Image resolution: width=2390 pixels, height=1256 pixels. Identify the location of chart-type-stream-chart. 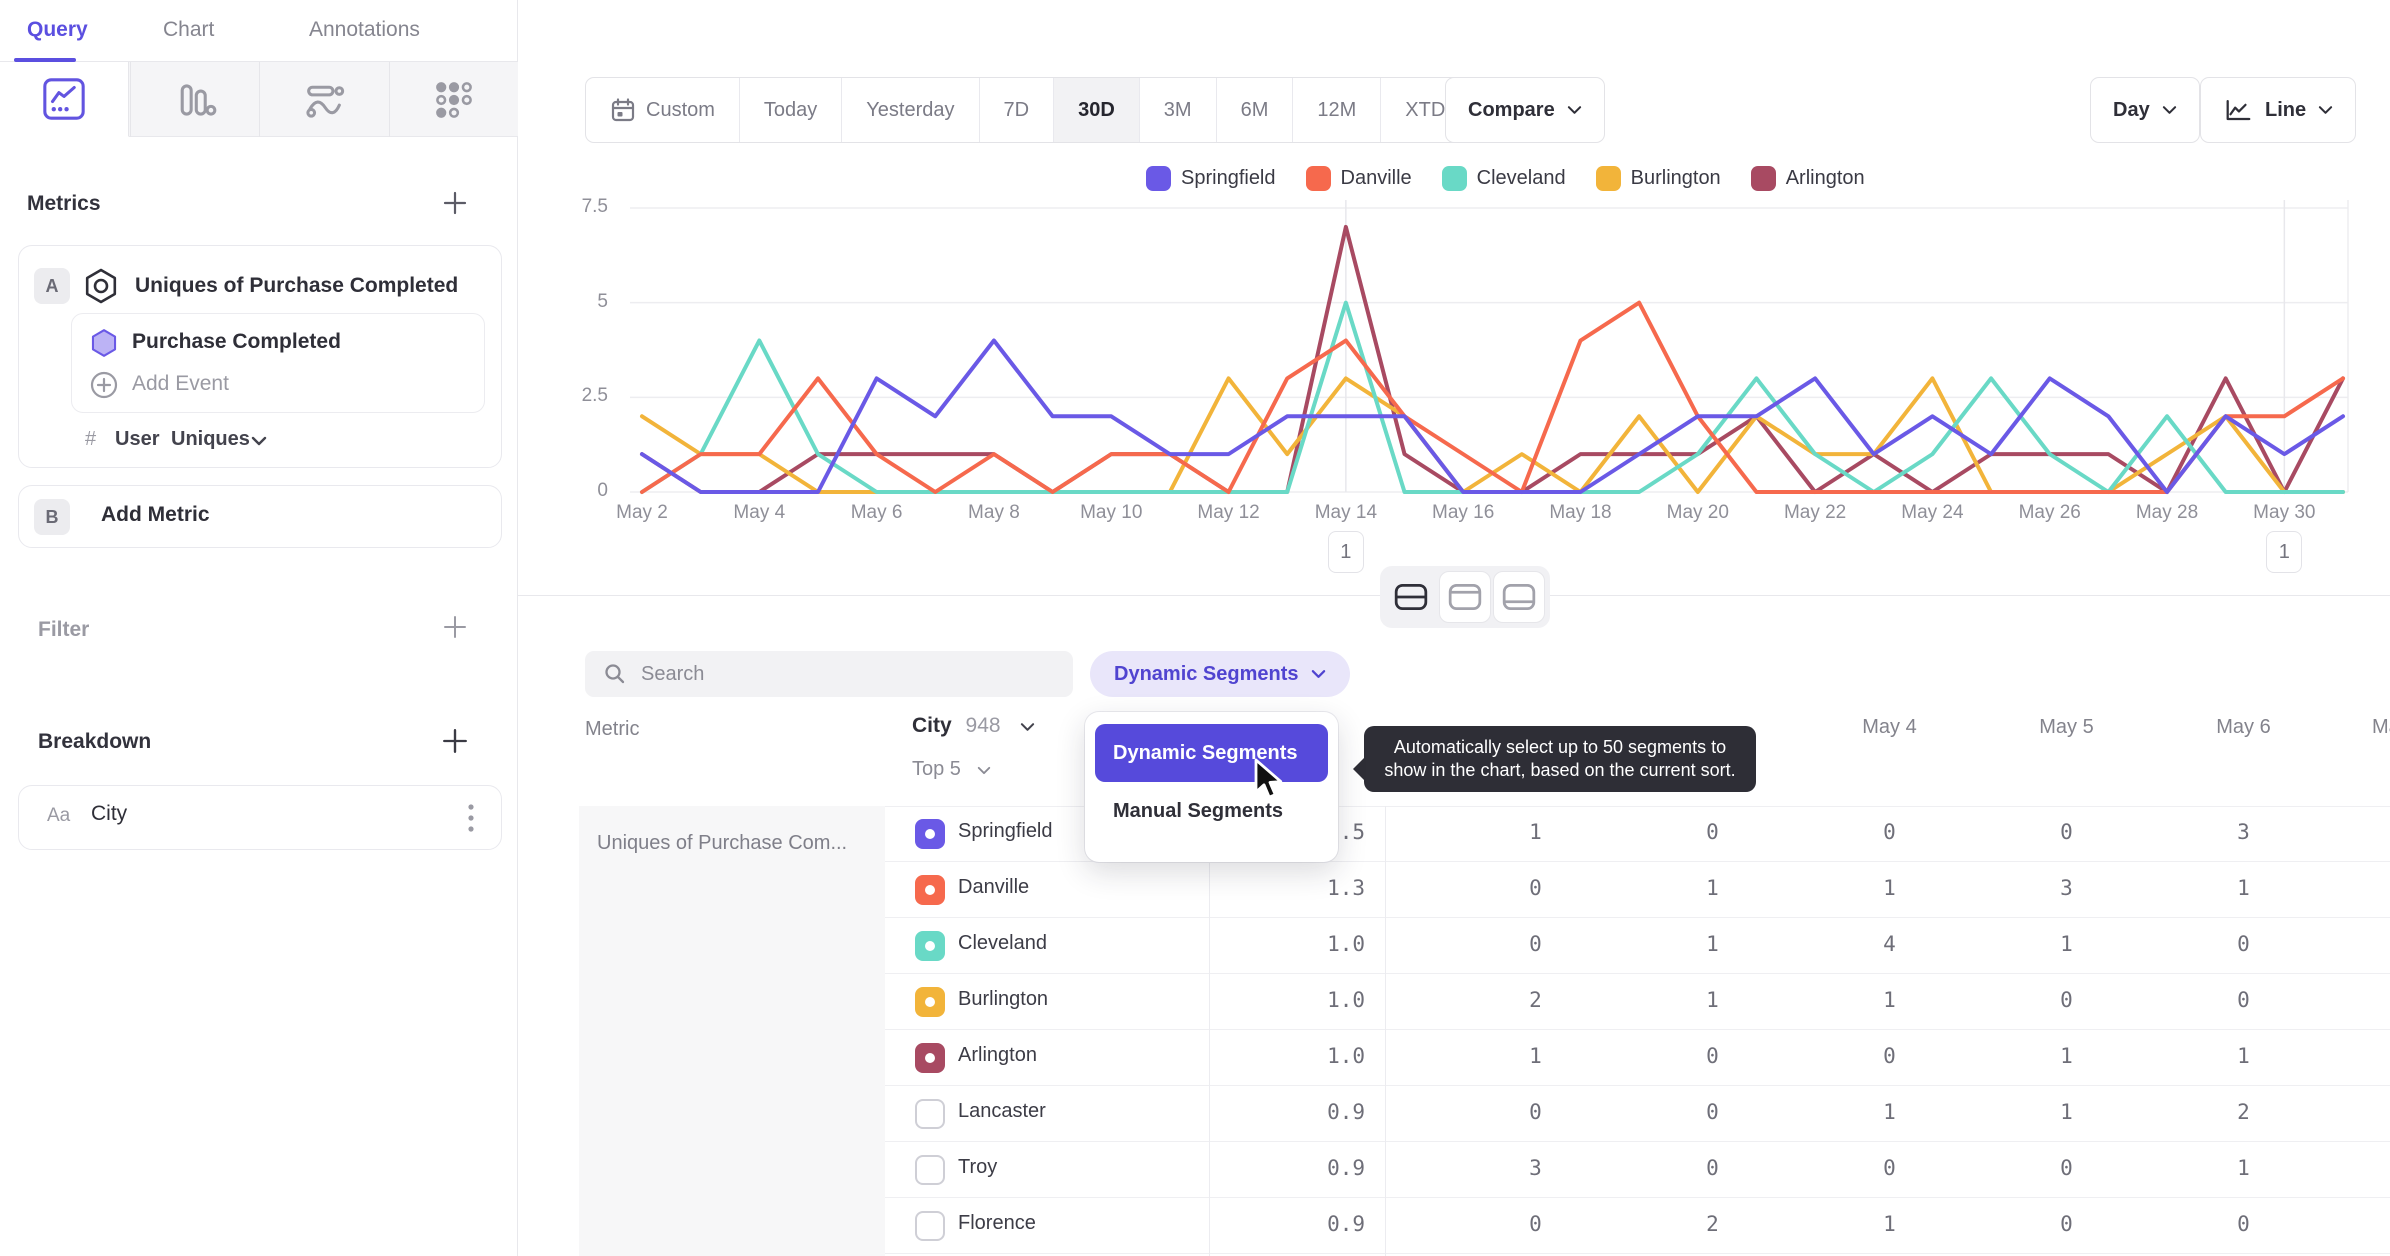
(323, 99).